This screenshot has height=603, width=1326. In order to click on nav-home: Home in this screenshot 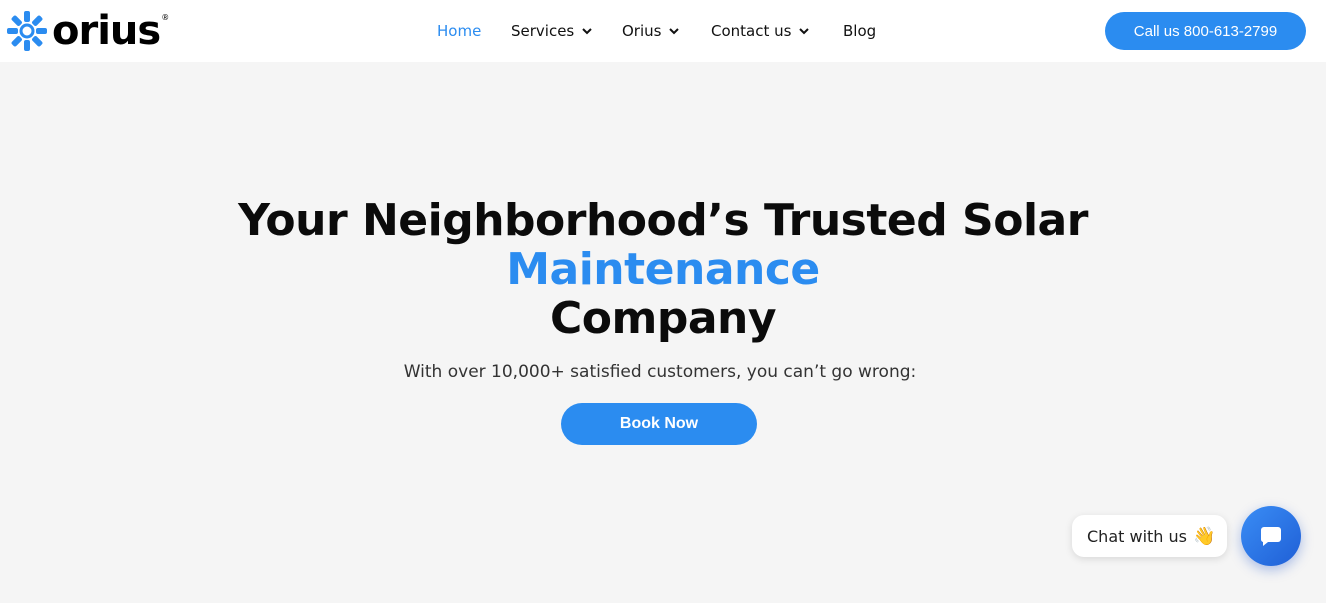, I will do `click(459, 31)`.